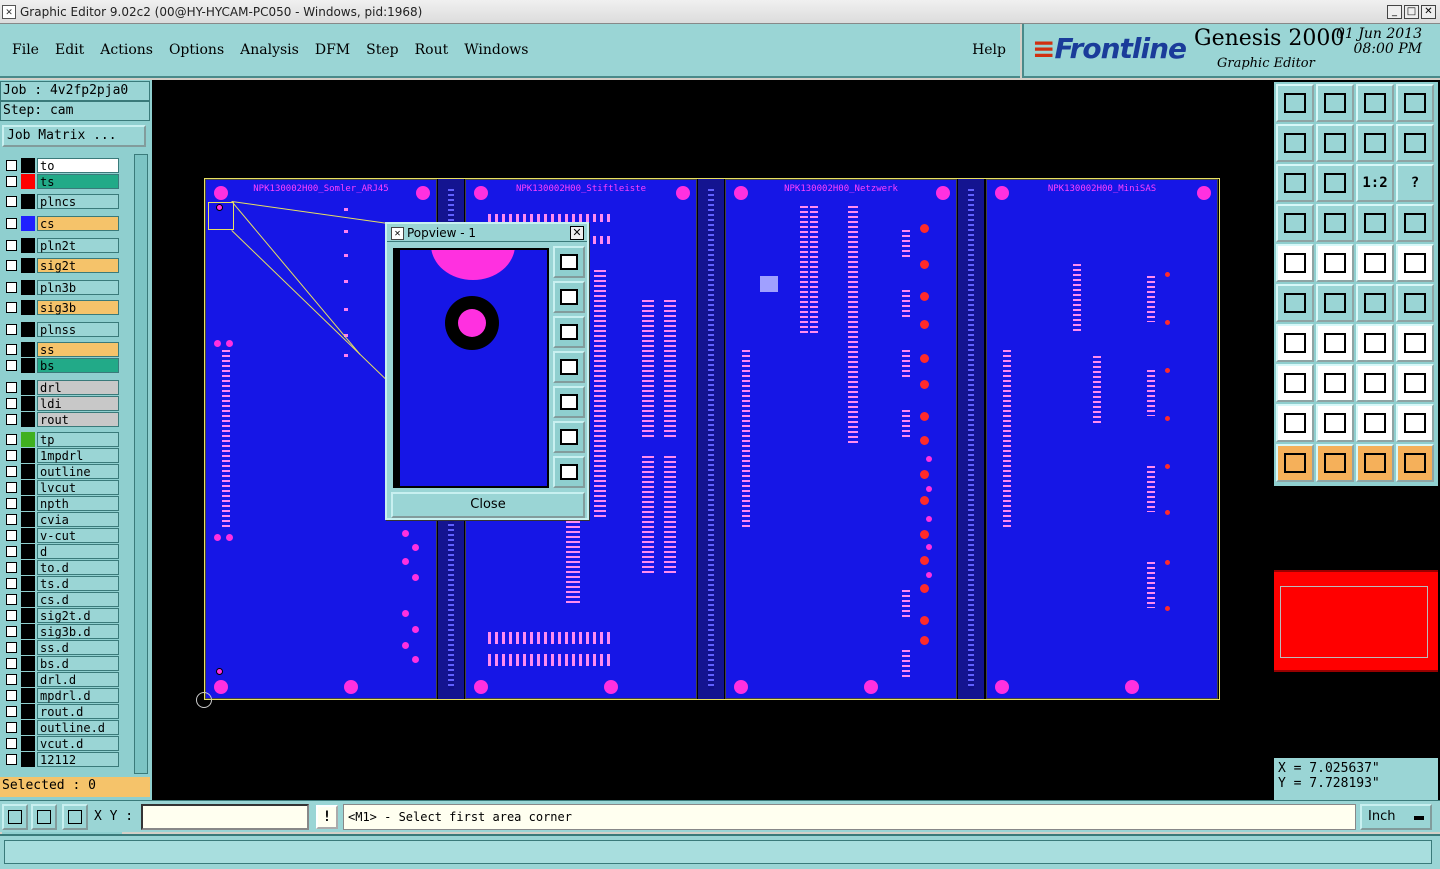  What do you see at coordinates (23, 50) in the screenshot?
I see `menu-file: File` at bounding box center [23, 50].